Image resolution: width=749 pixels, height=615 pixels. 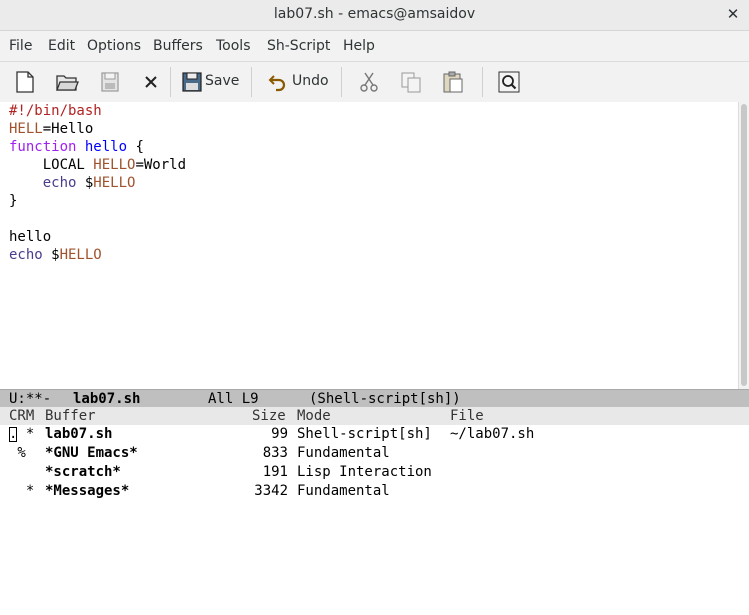 What do you see at coordinates (43, 147) in the screenshot?
I see `code-token: function` at bounding box center [43, 147].